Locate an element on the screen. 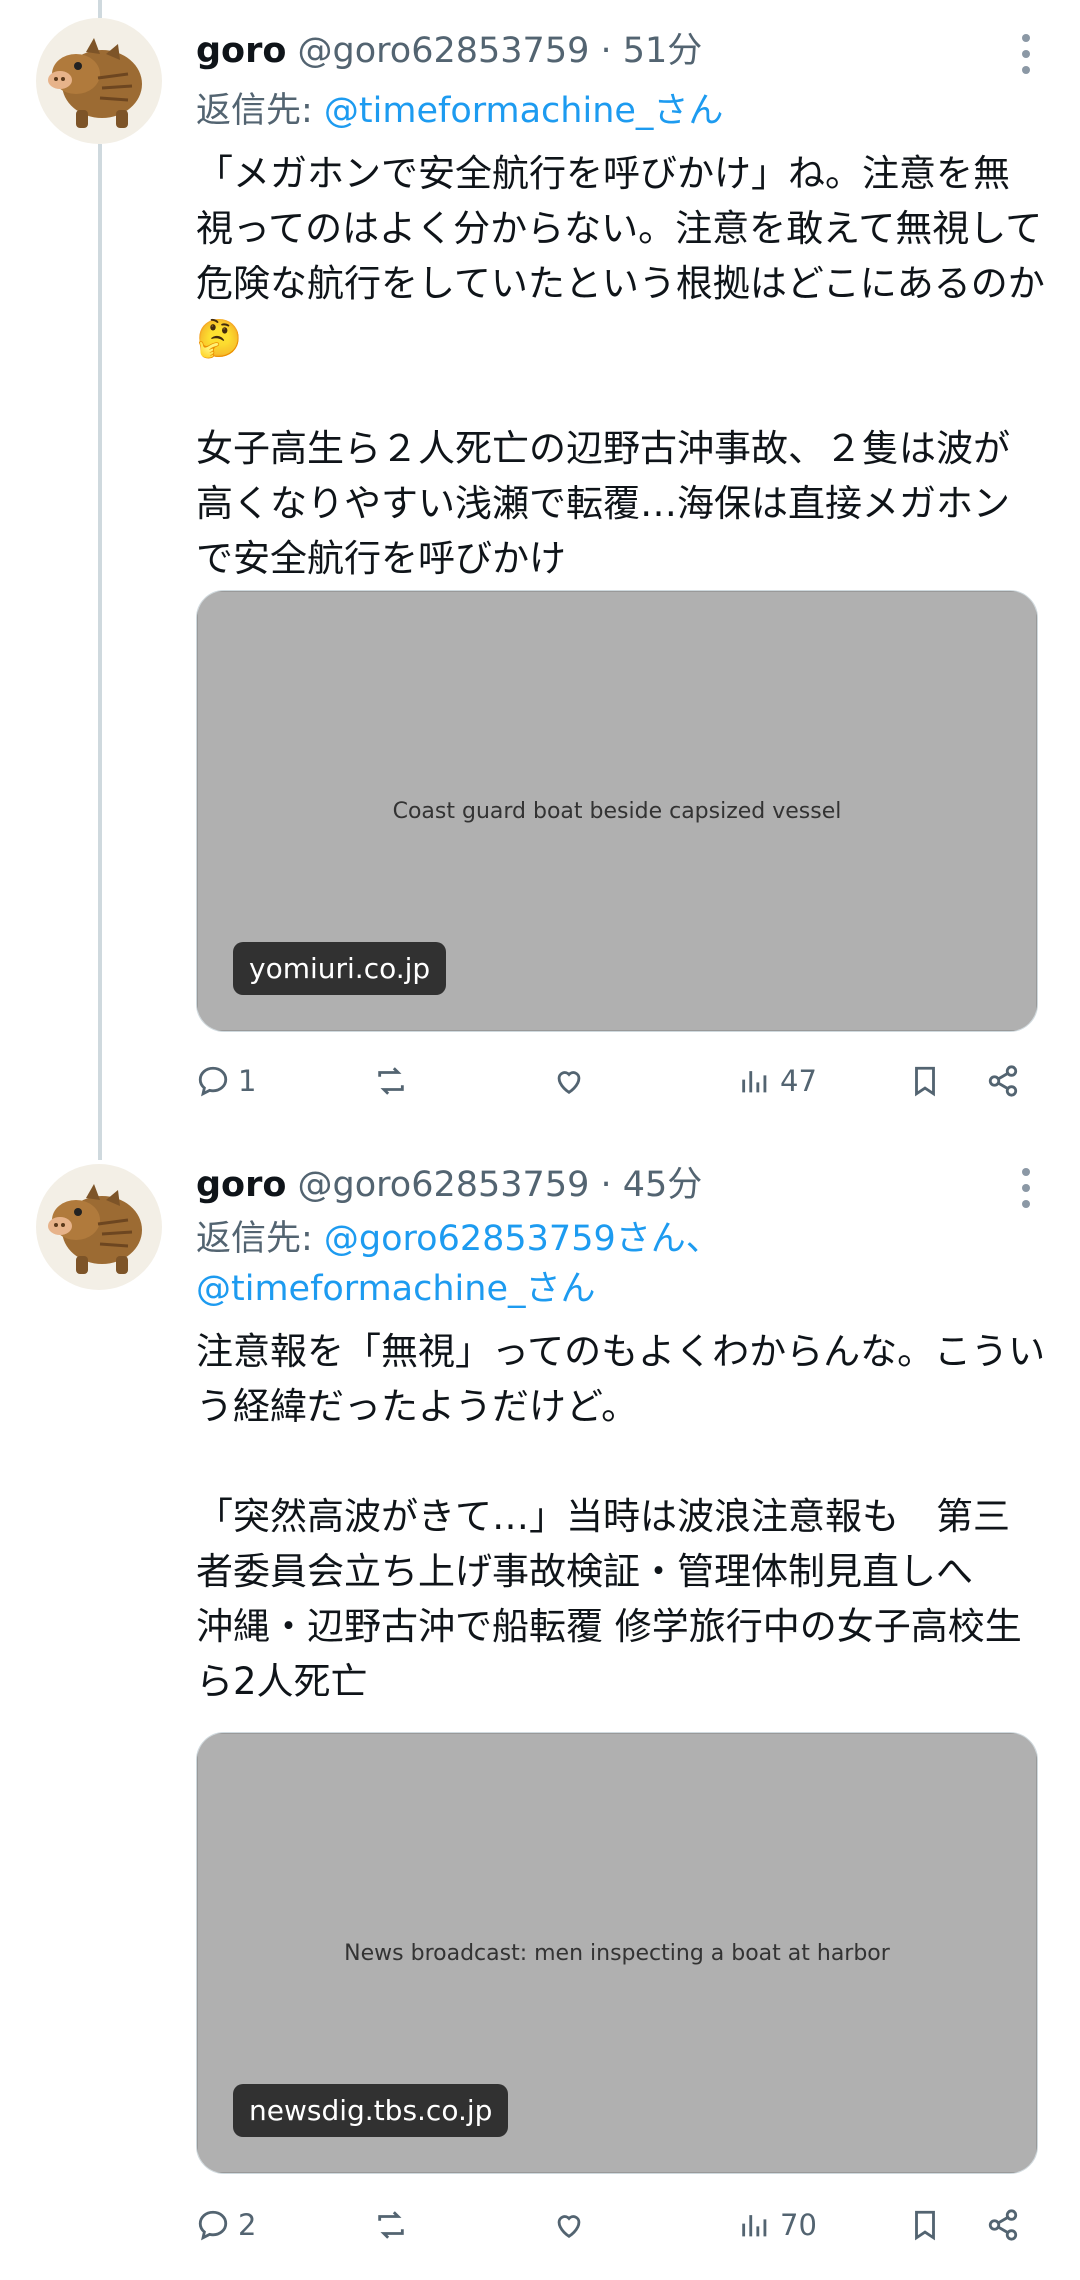 The width and height of the screenshot is (1080, 2280). action-bar: 2 70 is located at coordinates (616, 2225).